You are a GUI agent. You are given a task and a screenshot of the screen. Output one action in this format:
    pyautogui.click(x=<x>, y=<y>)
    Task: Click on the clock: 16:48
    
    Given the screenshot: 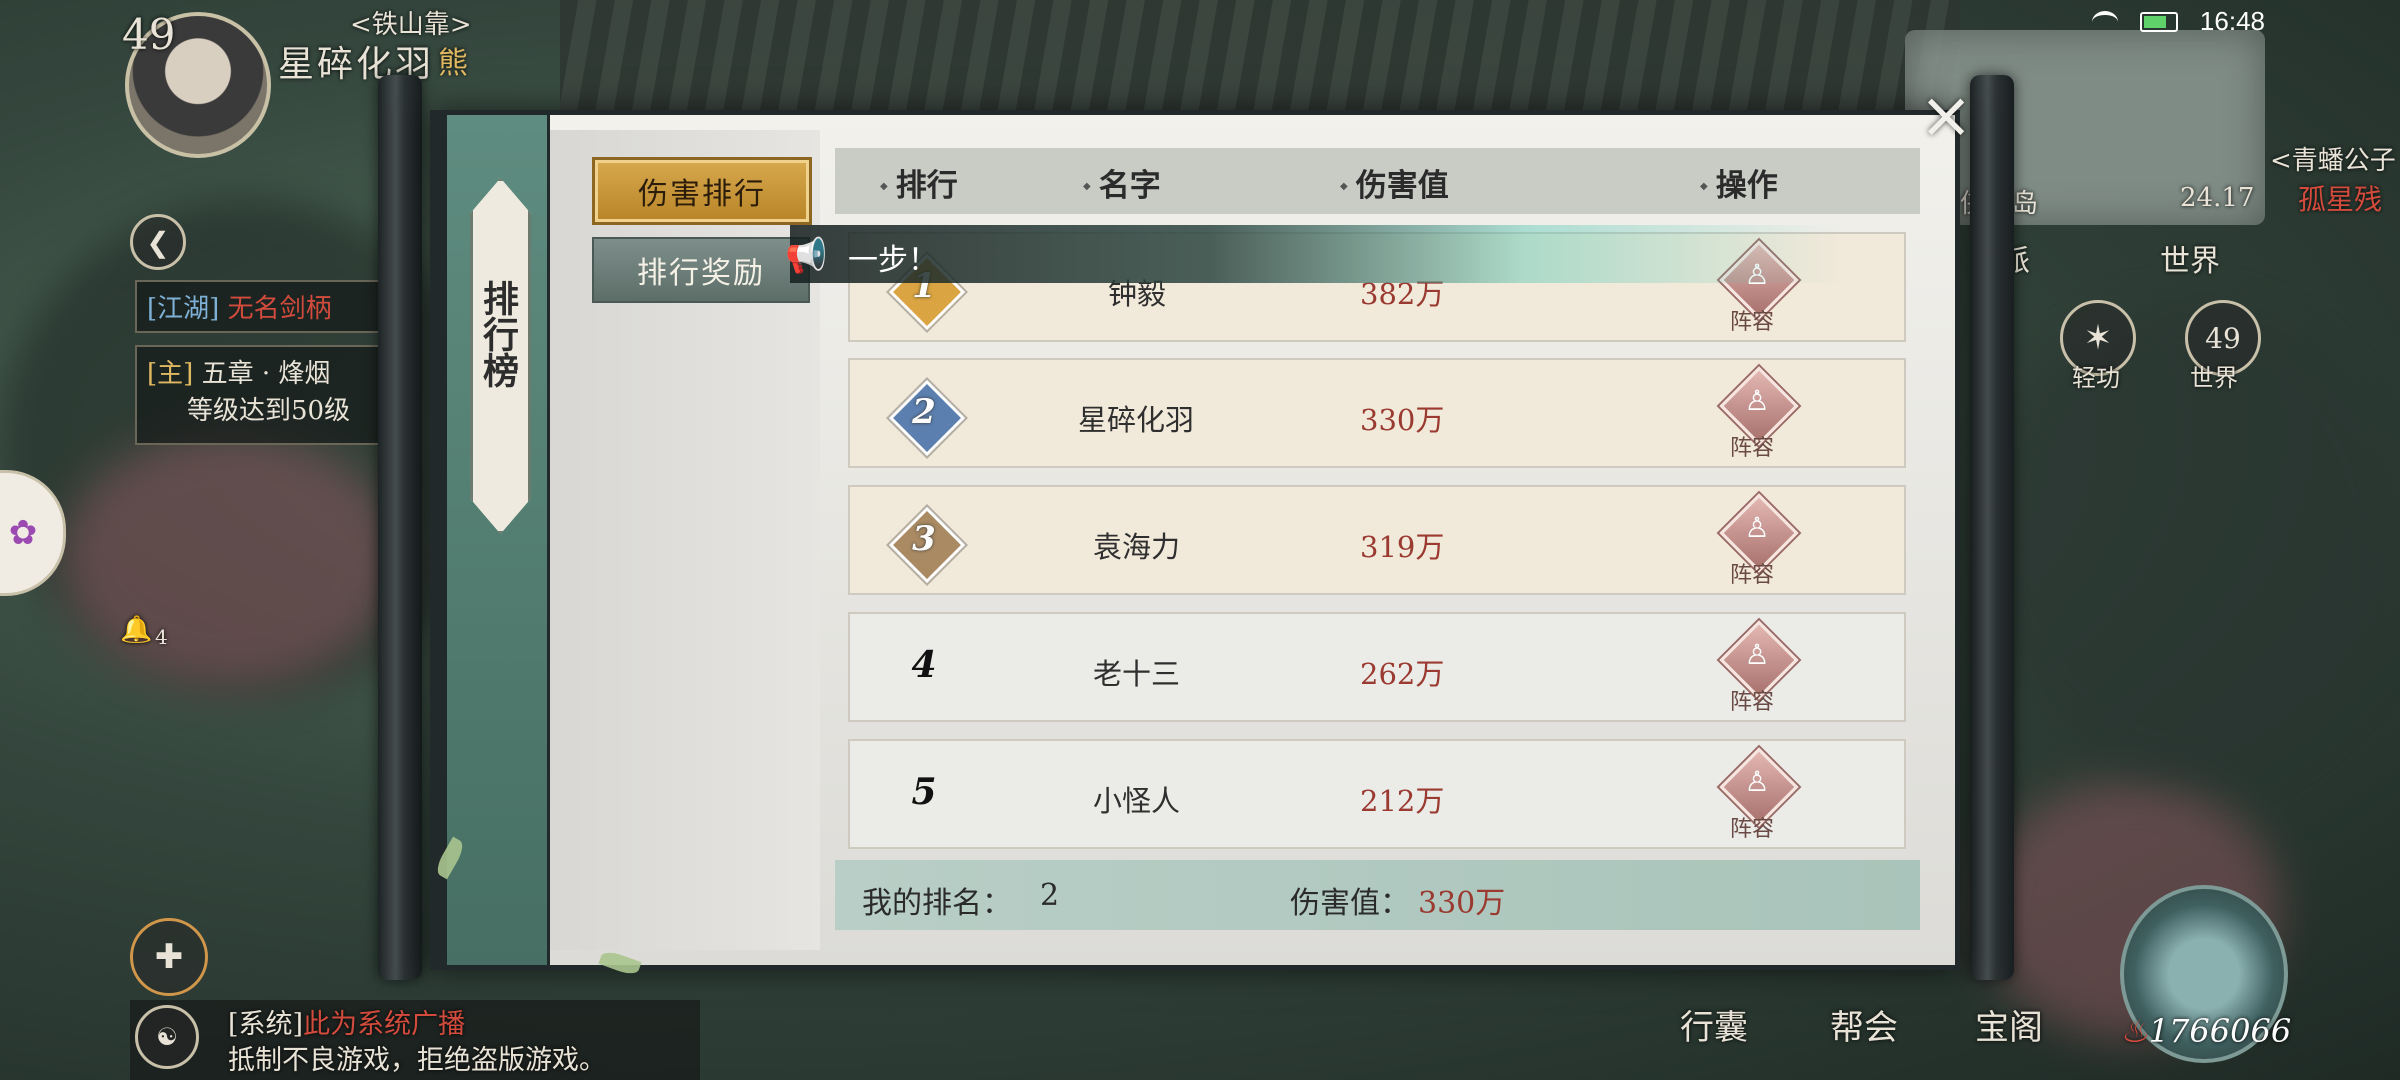 What is the action you would take?
    pyautogui.click(x=2232, y=21)
    